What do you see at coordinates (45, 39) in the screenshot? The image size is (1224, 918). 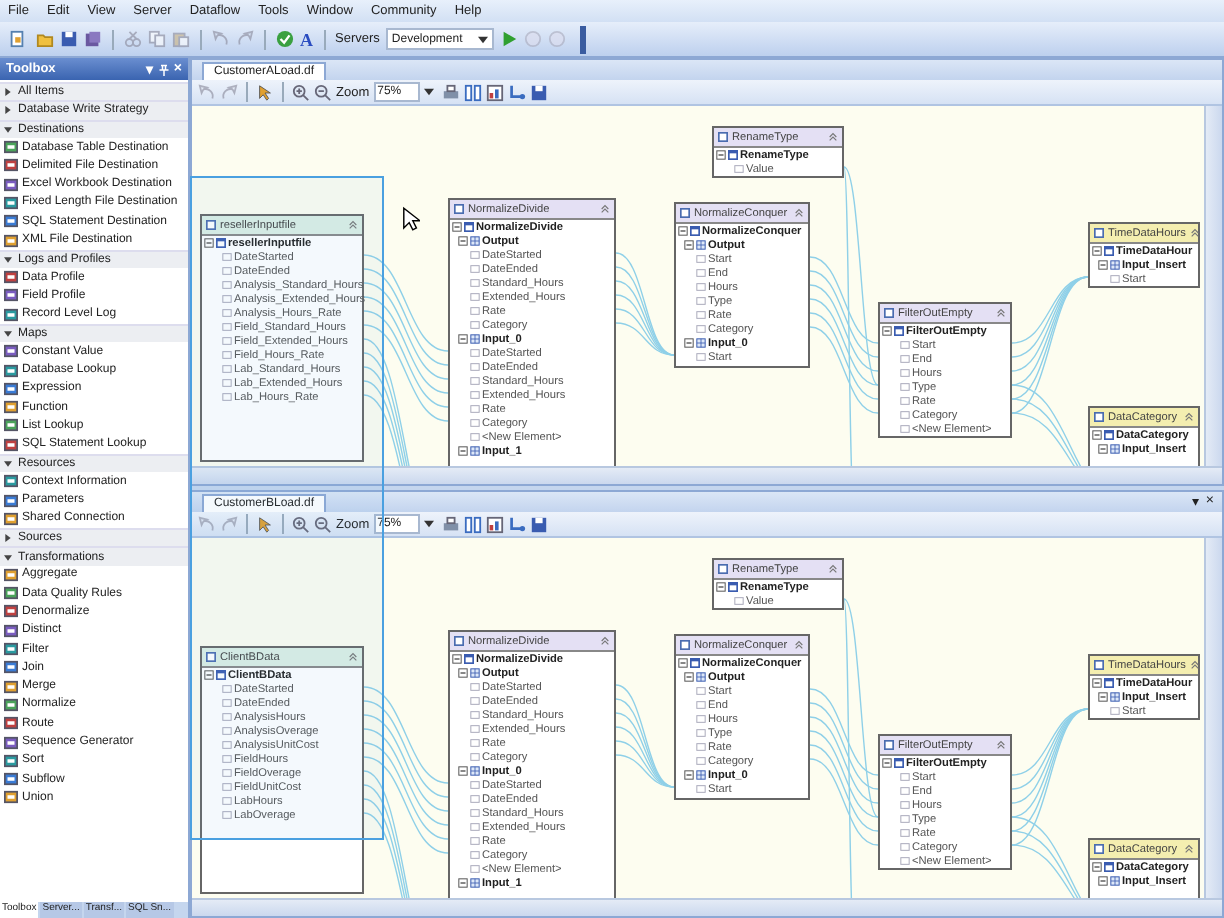 I see `folder-icon` at bounding box center [45, 39].